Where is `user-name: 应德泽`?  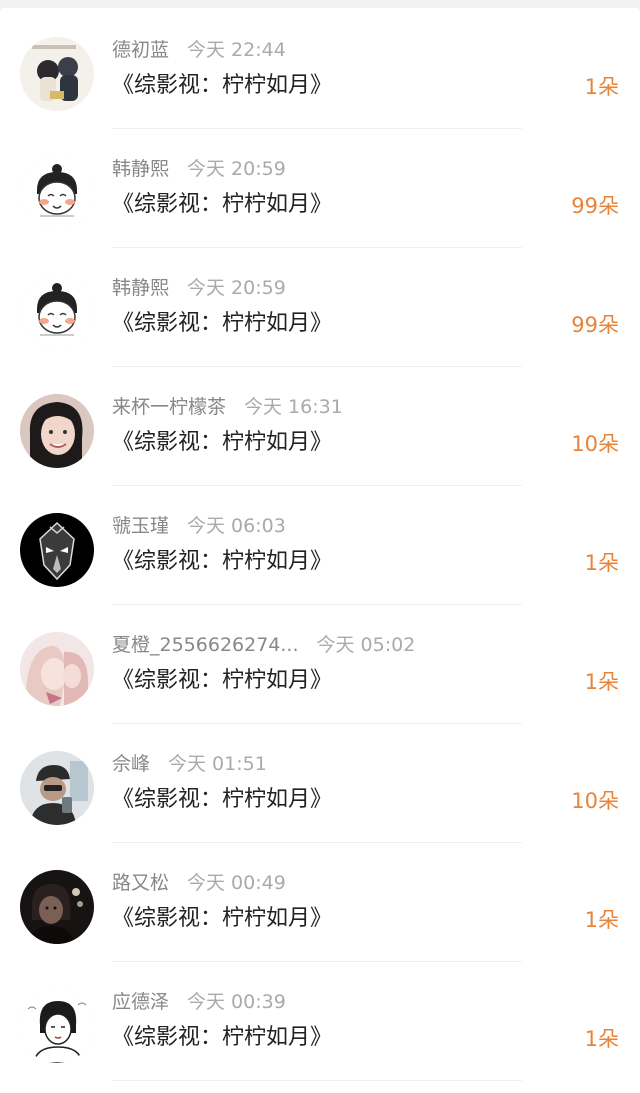 user-name: 应德泽 is located at coordinates (140, 1002).